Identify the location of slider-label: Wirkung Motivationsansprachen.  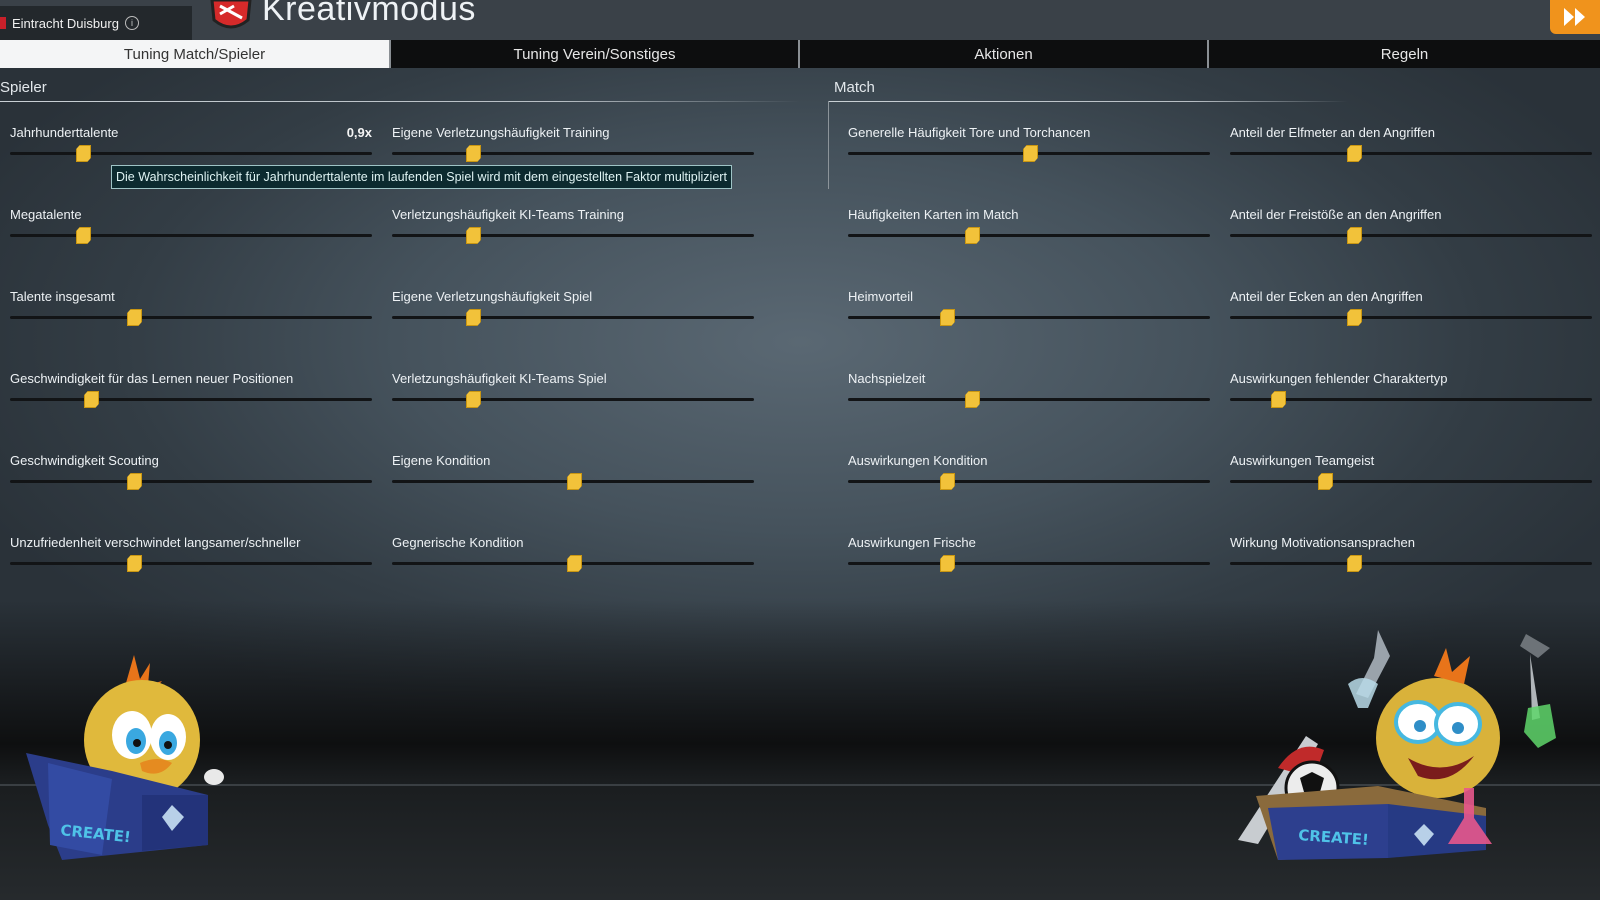
(1322, 542).